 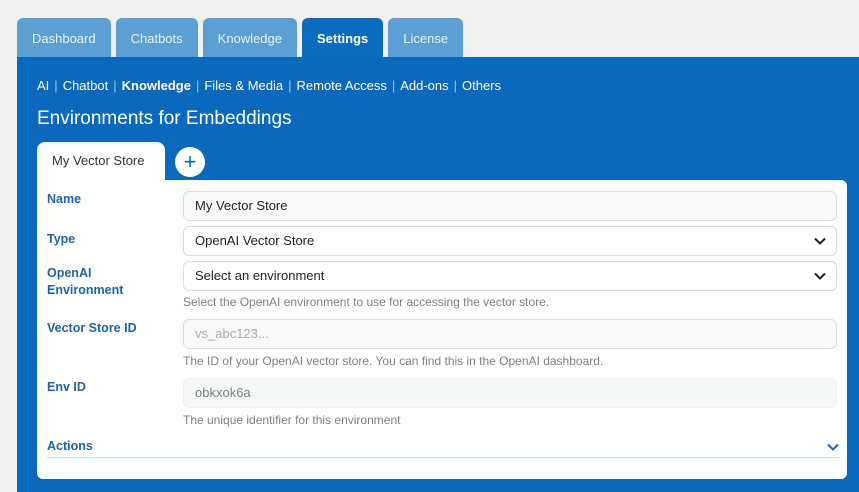 I want to click on subnav-item-chatbot: Chatbot, so click(x=86, y=85).